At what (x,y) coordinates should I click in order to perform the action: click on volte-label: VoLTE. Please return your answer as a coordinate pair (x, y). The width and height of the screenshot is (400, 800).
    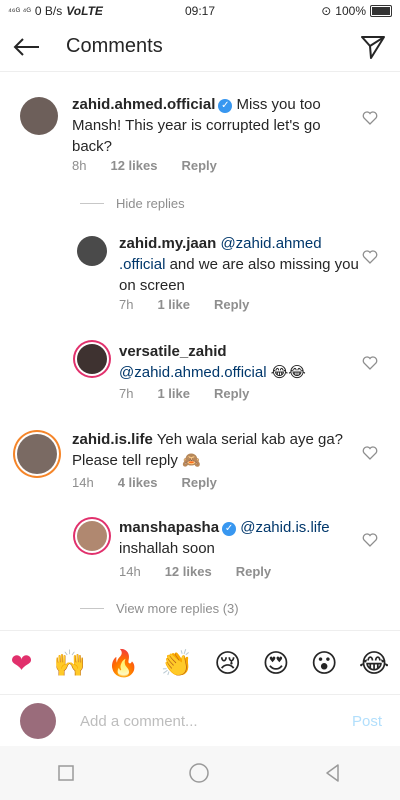
    Looking at the image, I should click on (84, 11).